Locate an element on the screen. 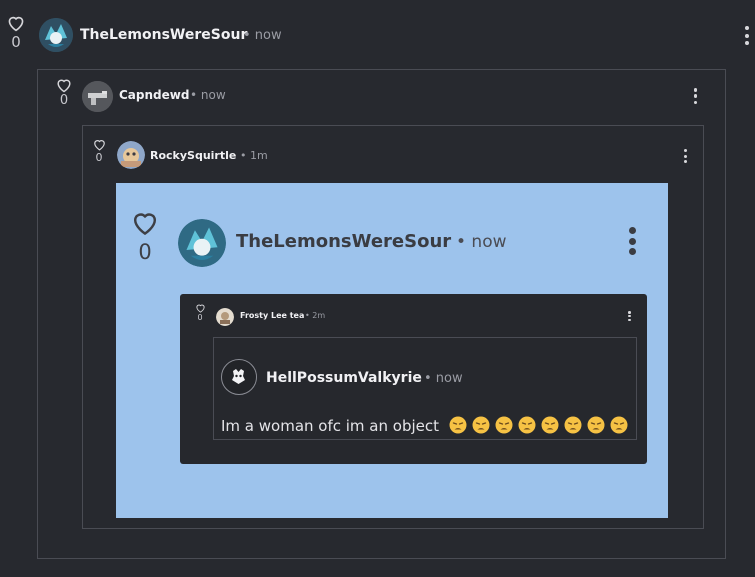 This screenshot has height=577, width=755. gun-avatar-icon is located at coordinates (97, 96).